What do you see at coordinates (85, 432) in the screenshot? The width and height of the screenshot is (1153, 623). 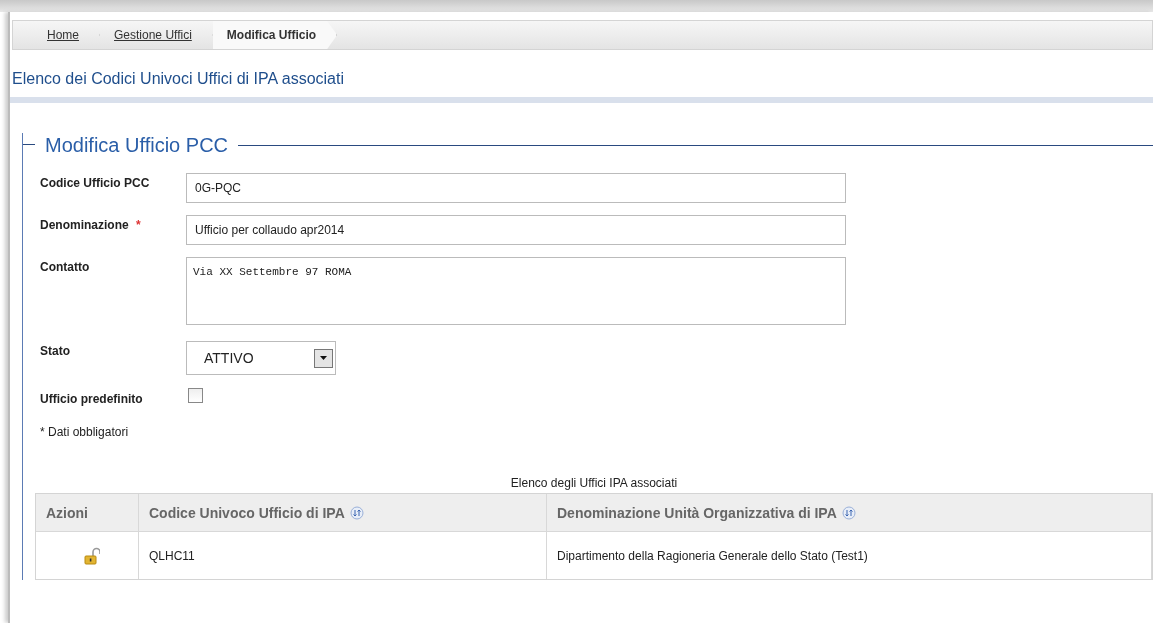 I see `required-note: * Dati obbligatori` at bounding box center [85, 432].